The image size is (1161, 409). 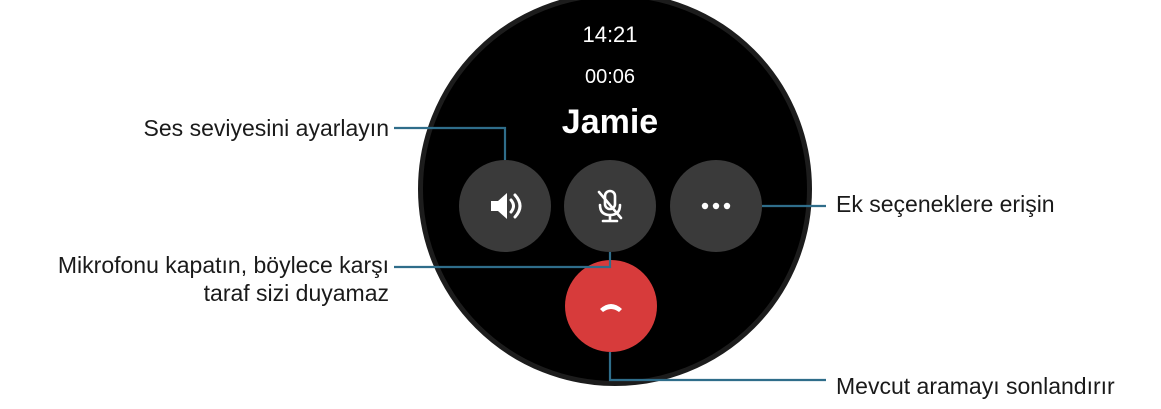 I want to click on annotation-volume: Ses seviyesini ayarlayın, so click(x=266, y=128).